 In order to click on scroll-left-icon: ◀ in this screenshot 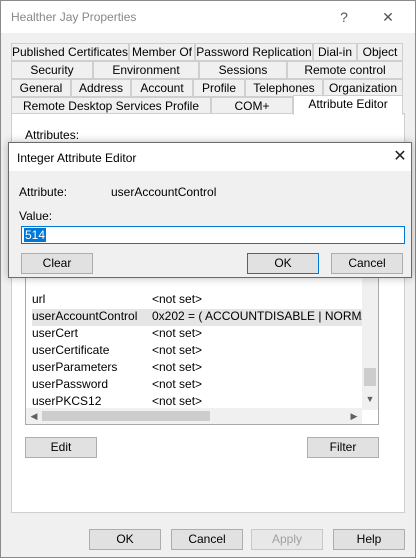, I will do `click(34, 416)`.